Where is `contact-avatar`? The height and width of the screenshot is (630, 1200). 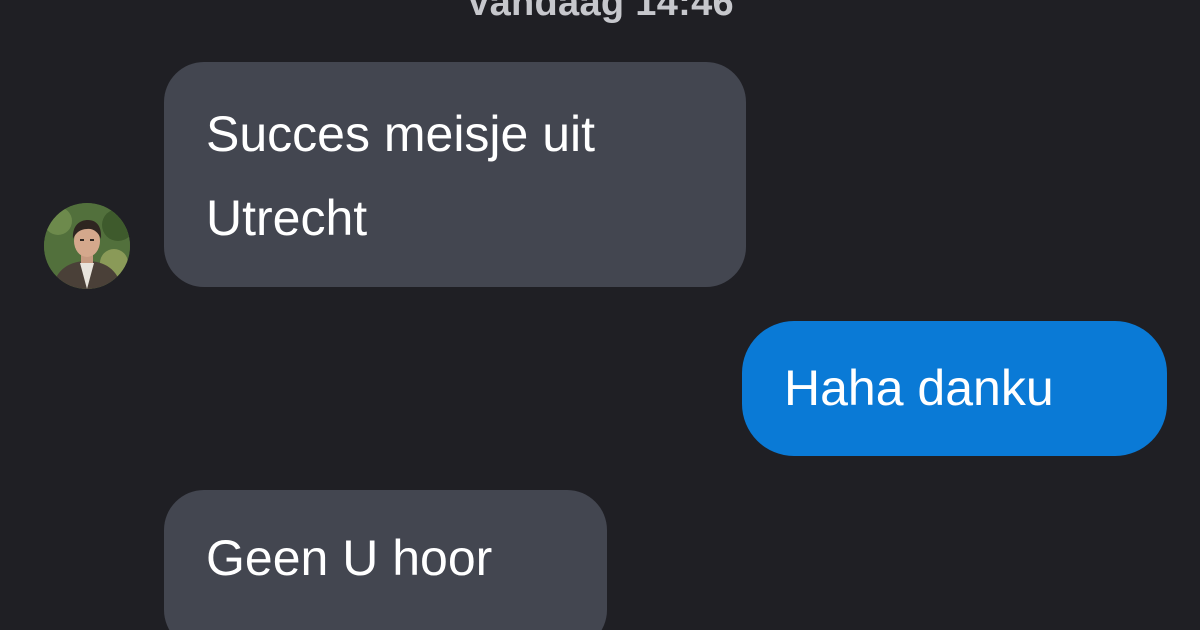
contact-avatar is located at coordinates (87, 246).